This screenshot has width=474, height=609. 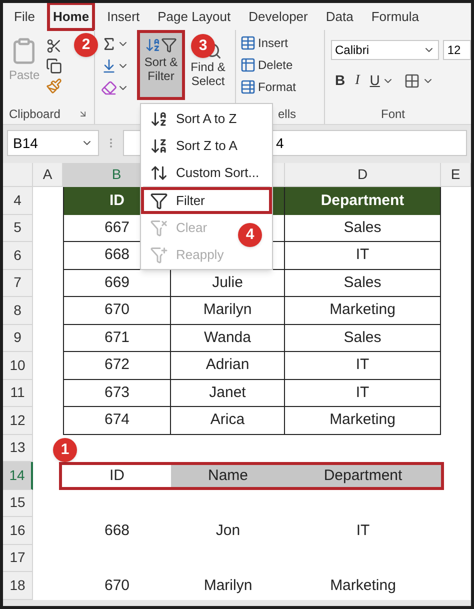 What do you see at coordinates (228, 393) in the screenshot?
I see `table-cell: Janet` at bounding box center [228, 393].